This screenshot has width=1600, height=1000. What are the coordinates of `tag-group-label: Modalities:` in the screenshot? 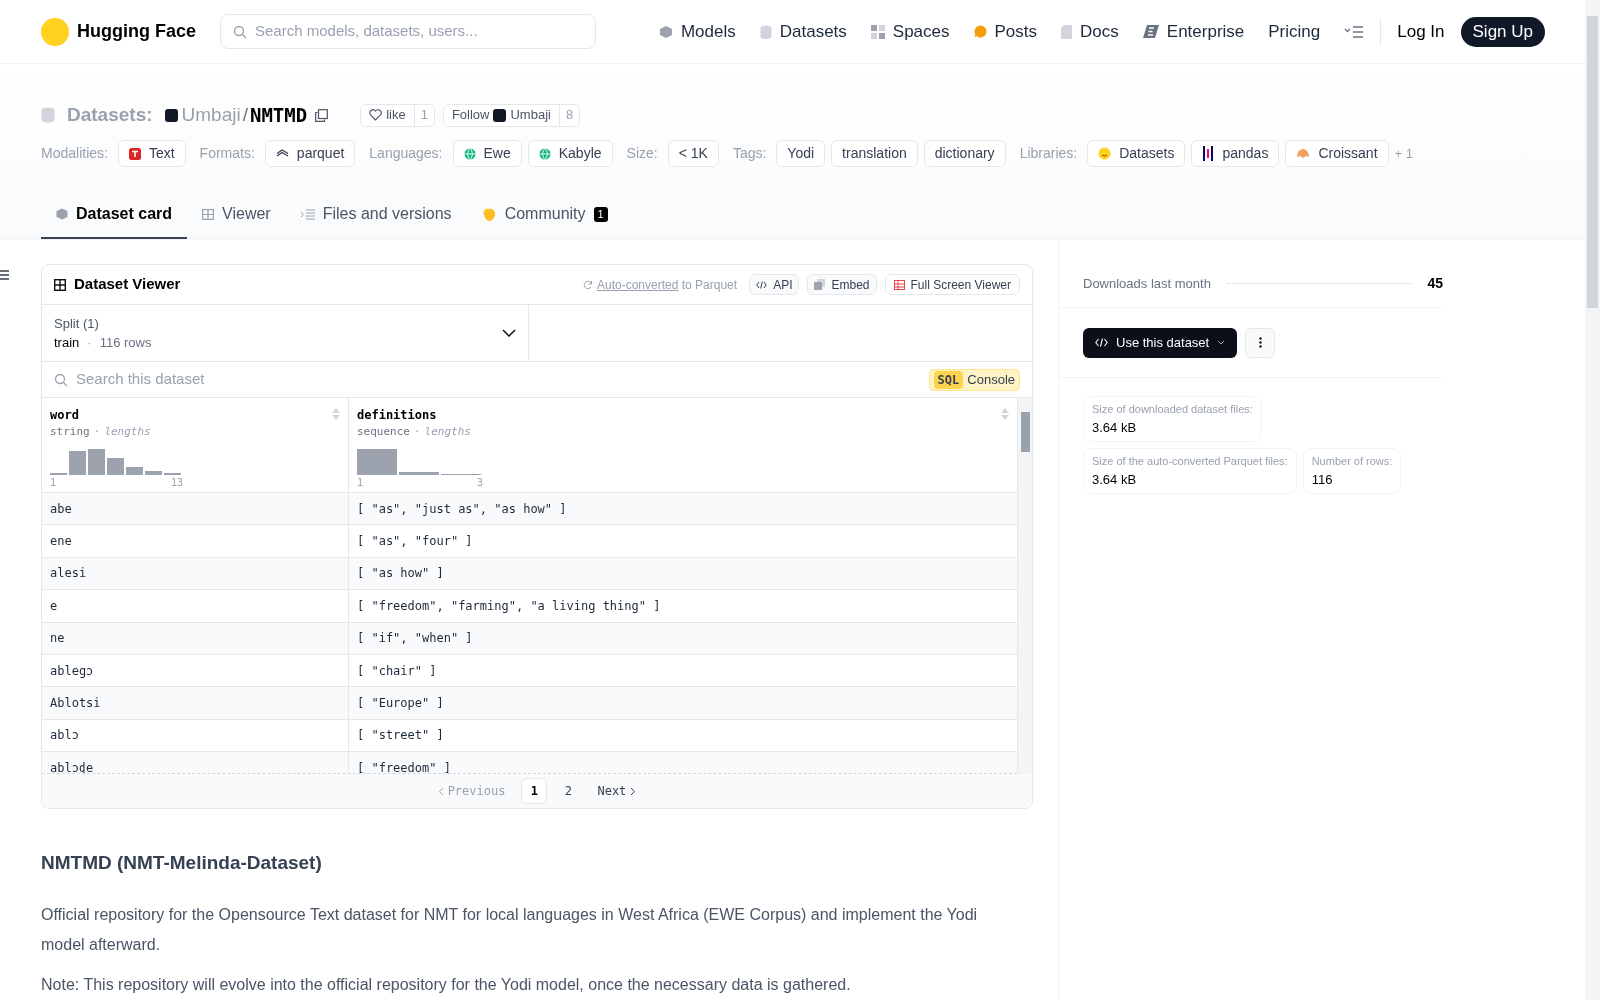 It's located at (74, 153).